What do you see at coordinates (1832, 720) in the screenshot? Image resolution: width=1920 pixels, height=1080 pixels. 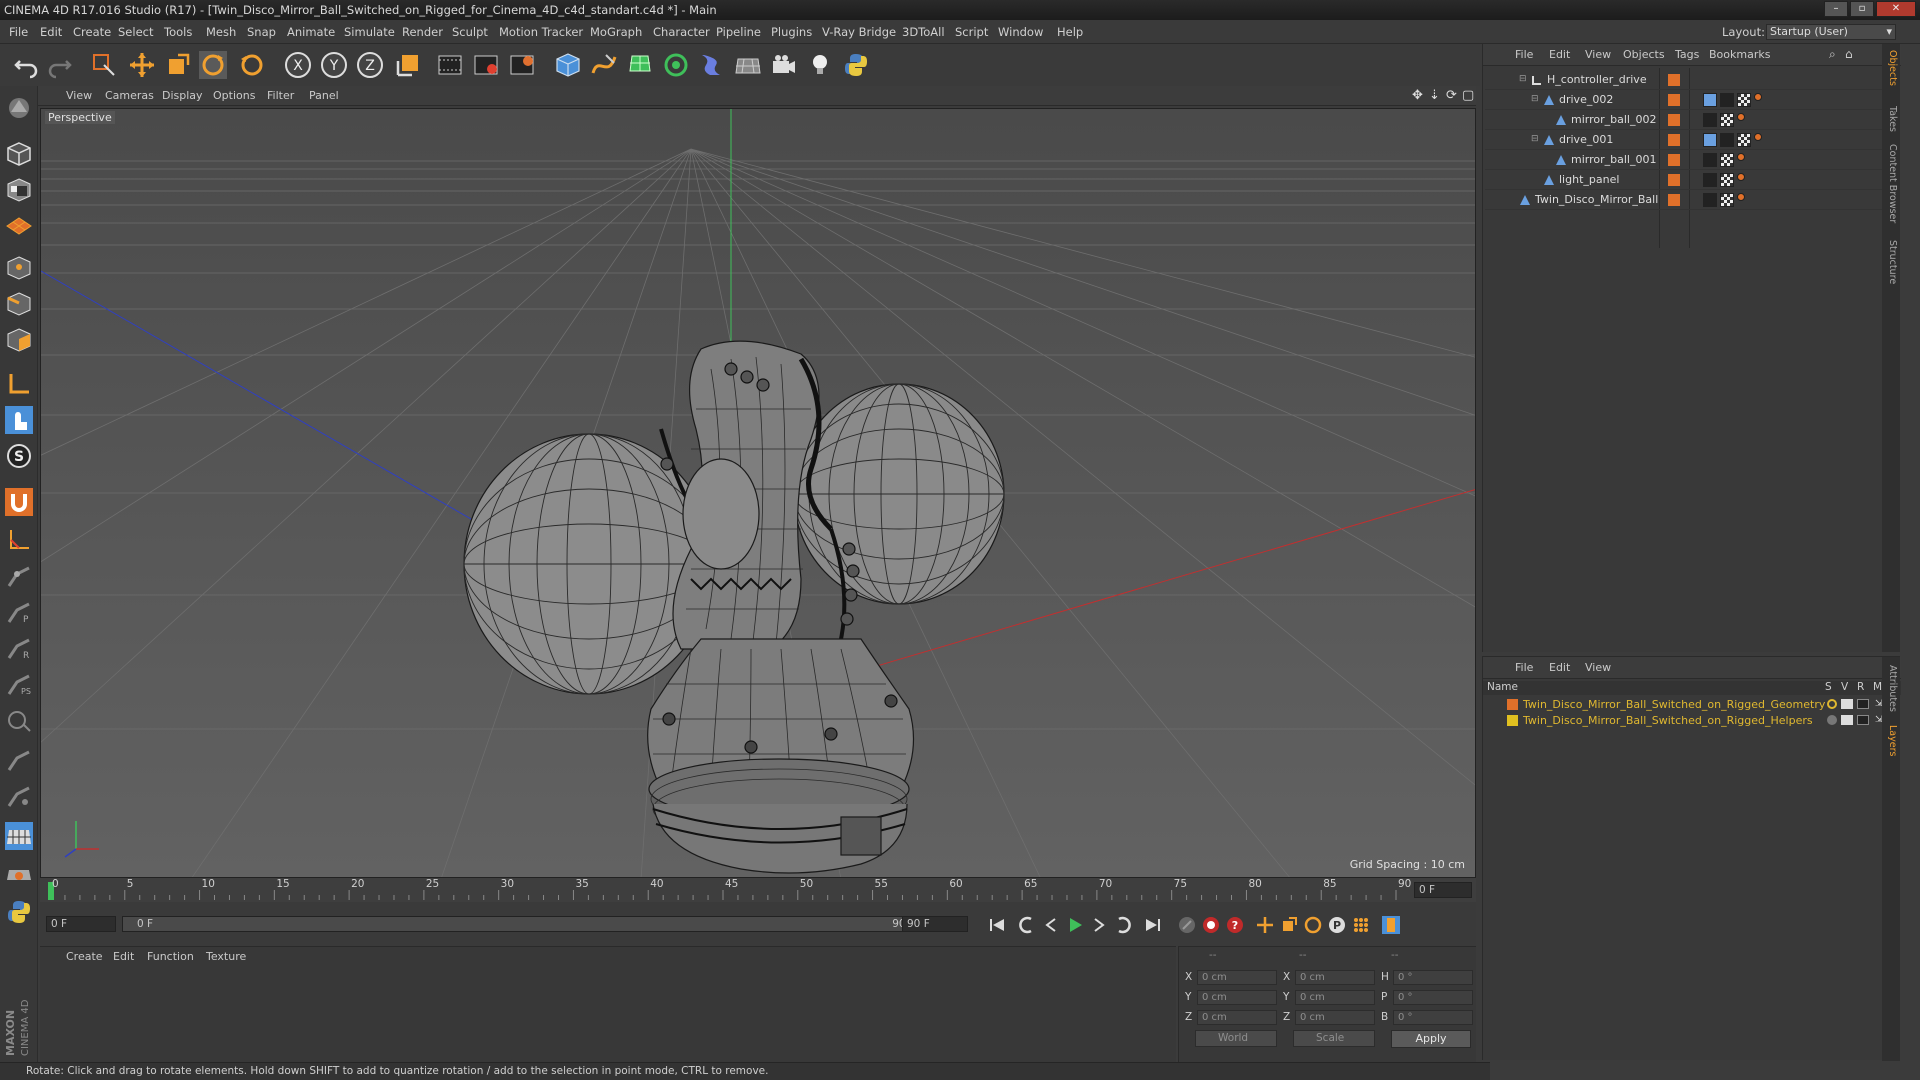 I see `solo-toggle-icon` at bounding box center [1832, 720].